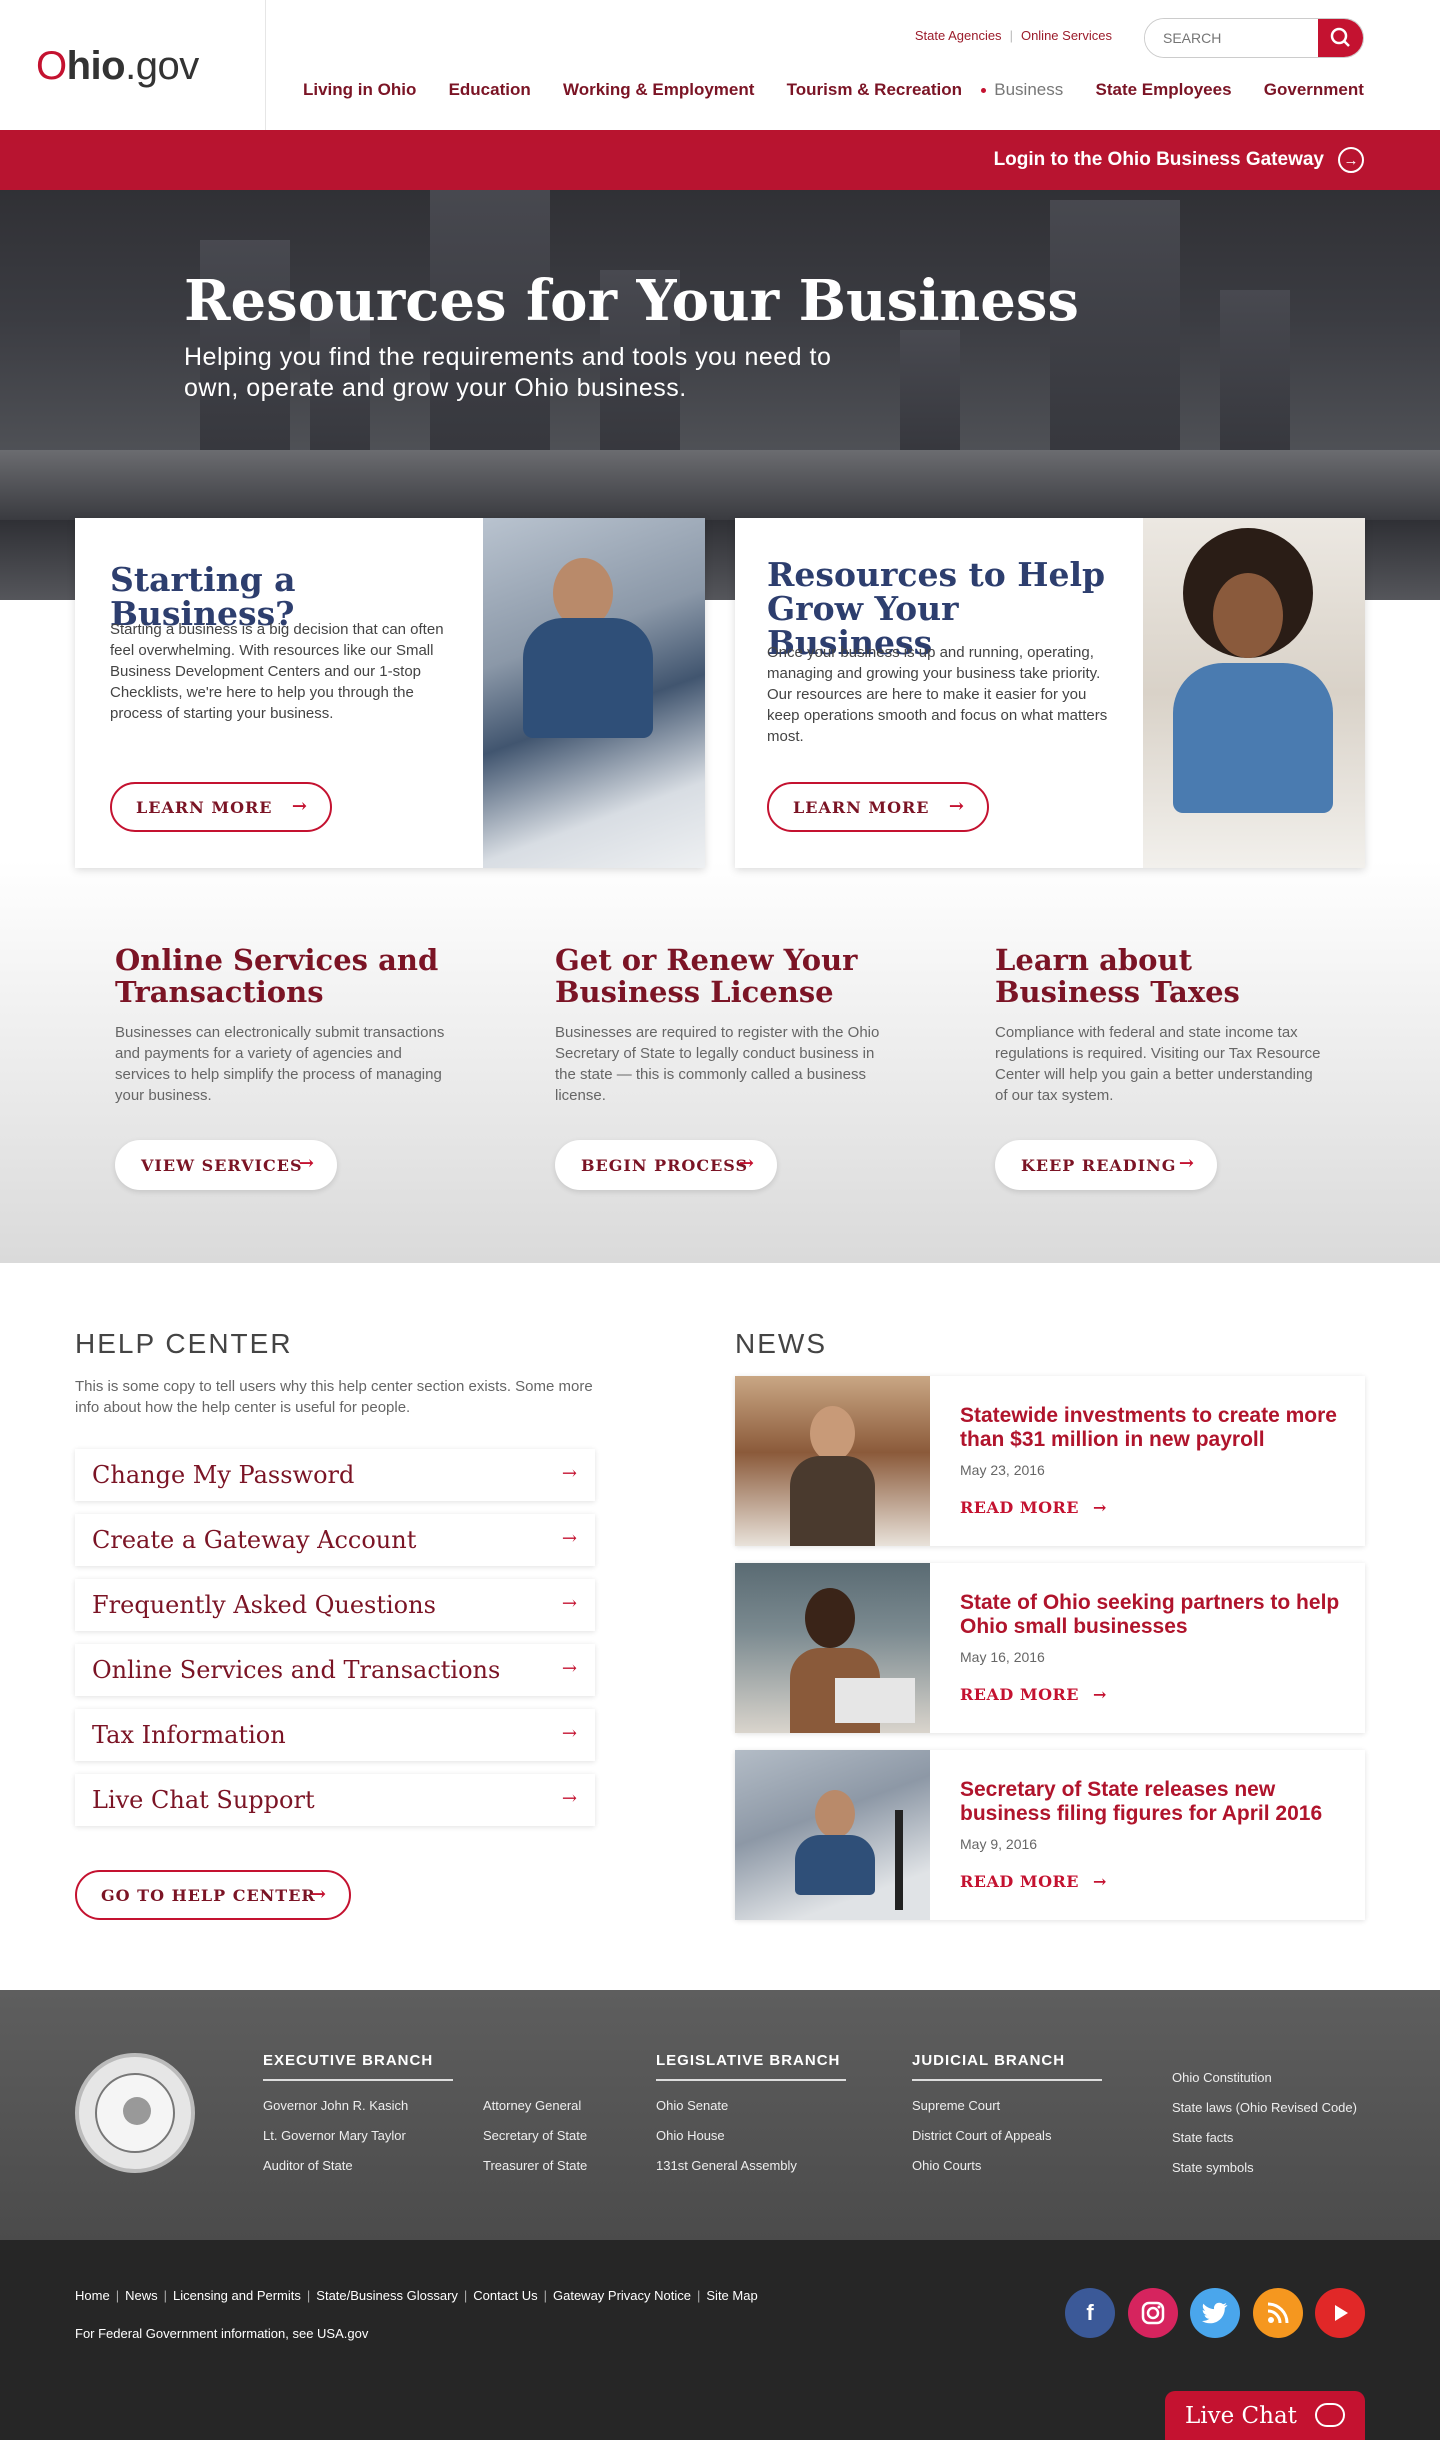 The width and height of the screenshot is (1440, 2440). Describe the element at coordinates (237, 2295) in the screenshot. I see `bottom-link-licensing: Licensing and Permits` at that location.